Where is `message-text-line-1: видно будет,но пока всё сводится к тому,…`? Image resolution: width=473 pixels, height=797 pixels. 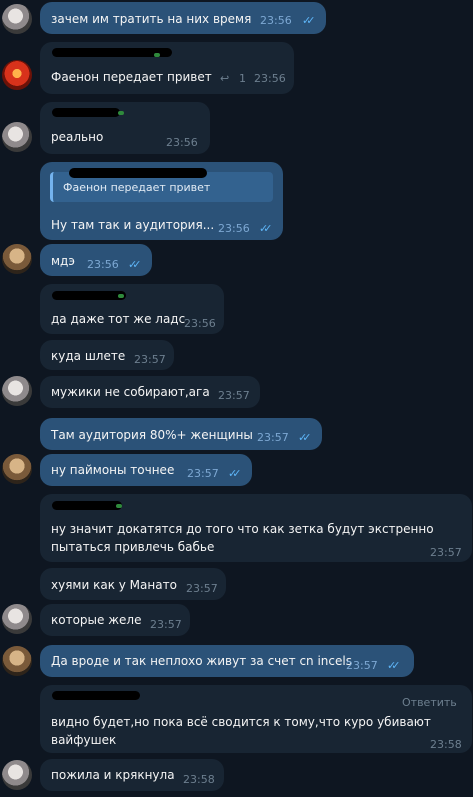
message-text-line-1: видно будет,но пока всё сводится к тому,… is located at coordinates (241, 722).